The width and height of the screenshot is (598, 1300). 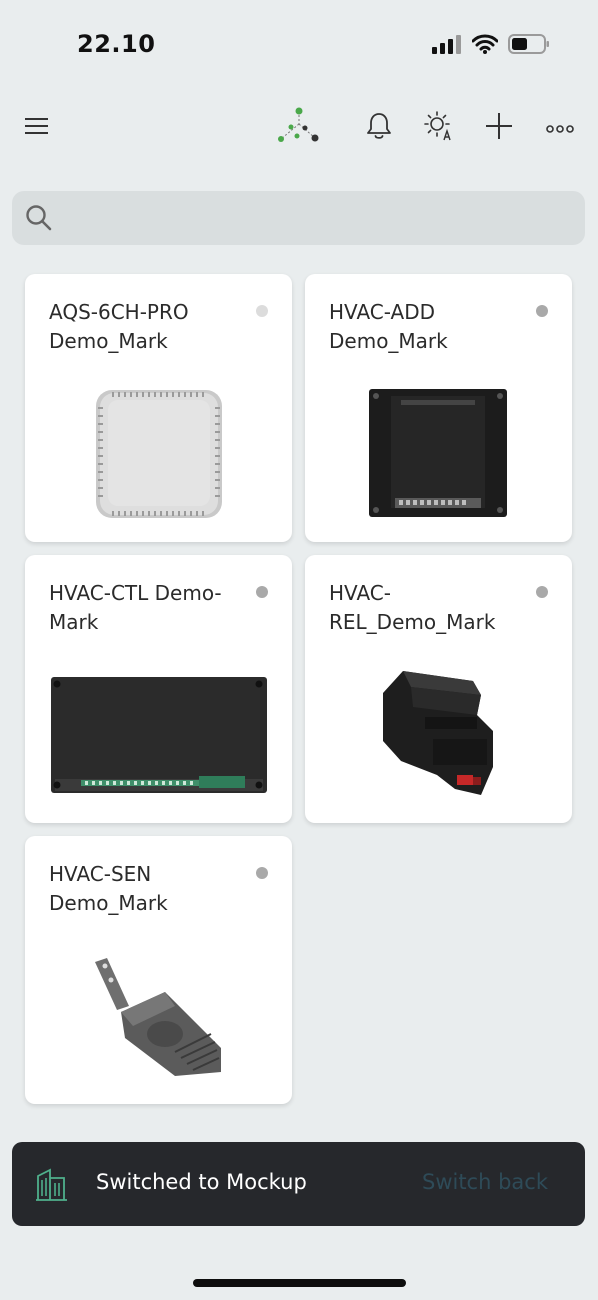 What do you see at coordinates (116, 44) in the screenshot?
I see `status-time: 22.10` at bounding box center [116, 44].